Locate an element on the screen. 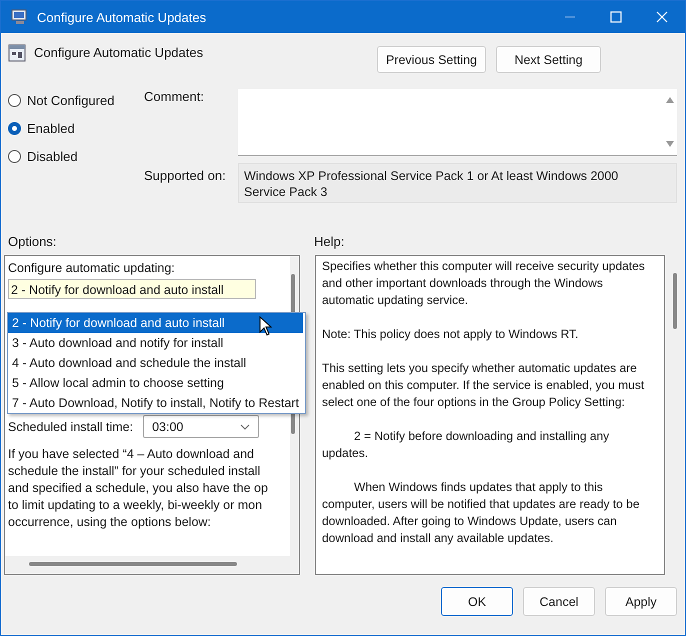 This screenshot has width=686, height=636. dropdown-option: 3 - Auto download and notify for install is located at coordinates (155, 343).